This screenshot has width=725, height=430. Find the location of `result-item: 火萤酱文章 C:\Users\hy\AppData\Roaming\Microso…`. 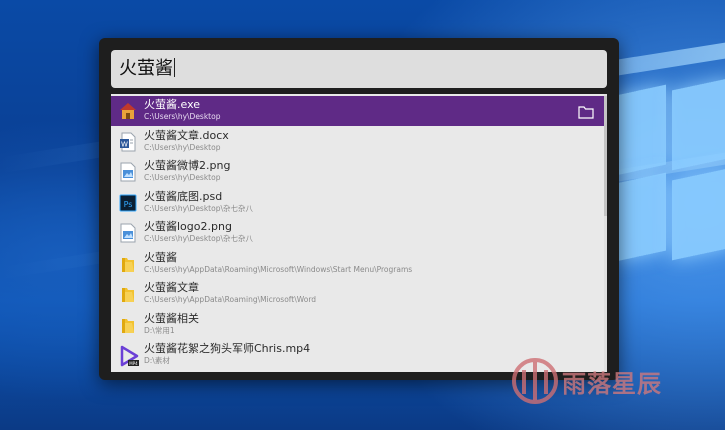

result-item: 火萤酱文章 C:\Users\hy\AppData\Roaming\Microso… is located at coordinates (357, 294).